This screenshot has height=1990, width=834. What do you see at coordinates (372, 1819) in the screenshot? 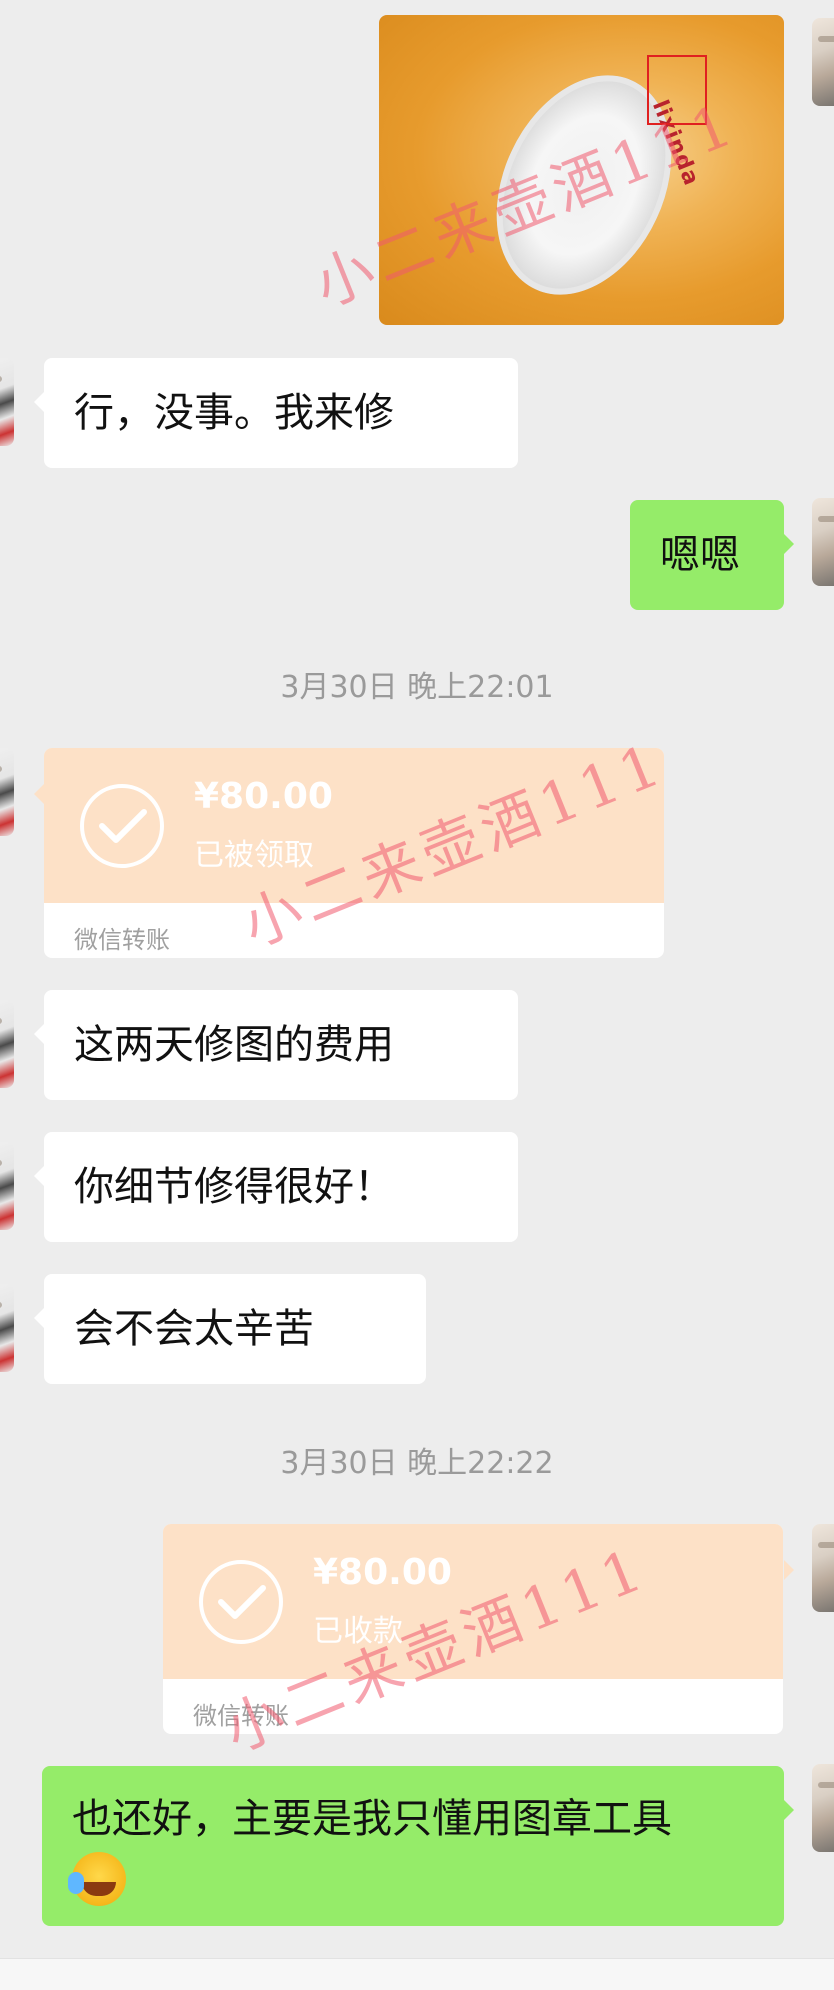
I see `message-text: 也还好，主要是我只懂用图章工具` at bounding box center [372, 1819].